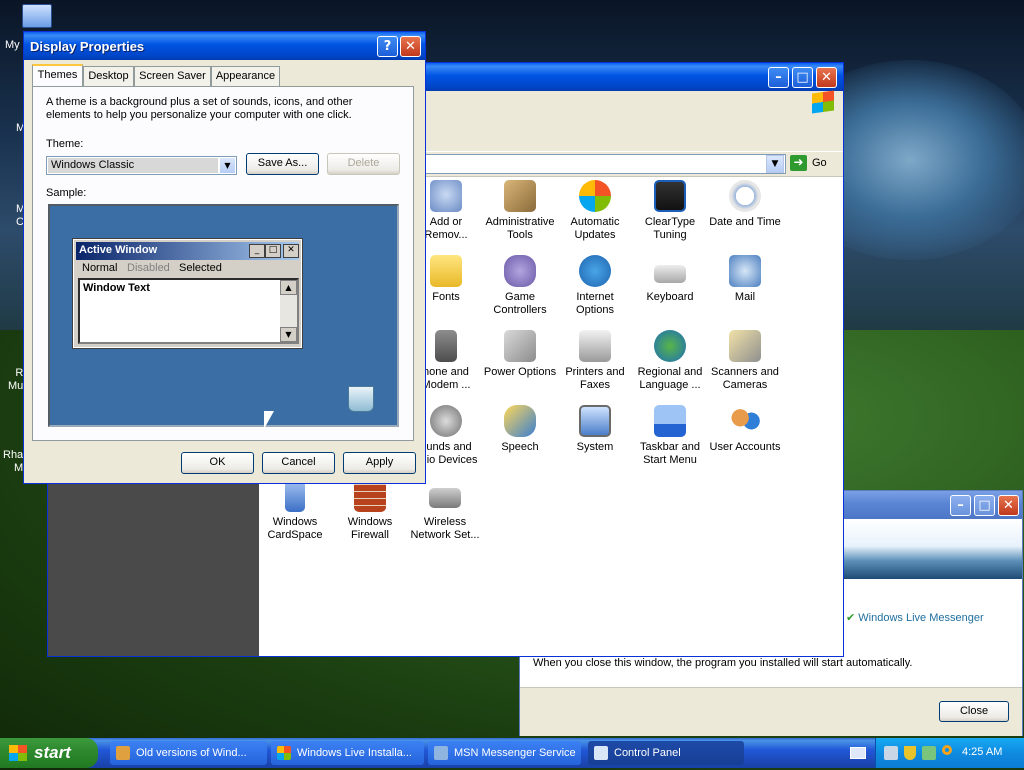  Describe the element at coordinates (288, 287) in the screenshot. I see `scroll-up-icon: ▲` at that location.